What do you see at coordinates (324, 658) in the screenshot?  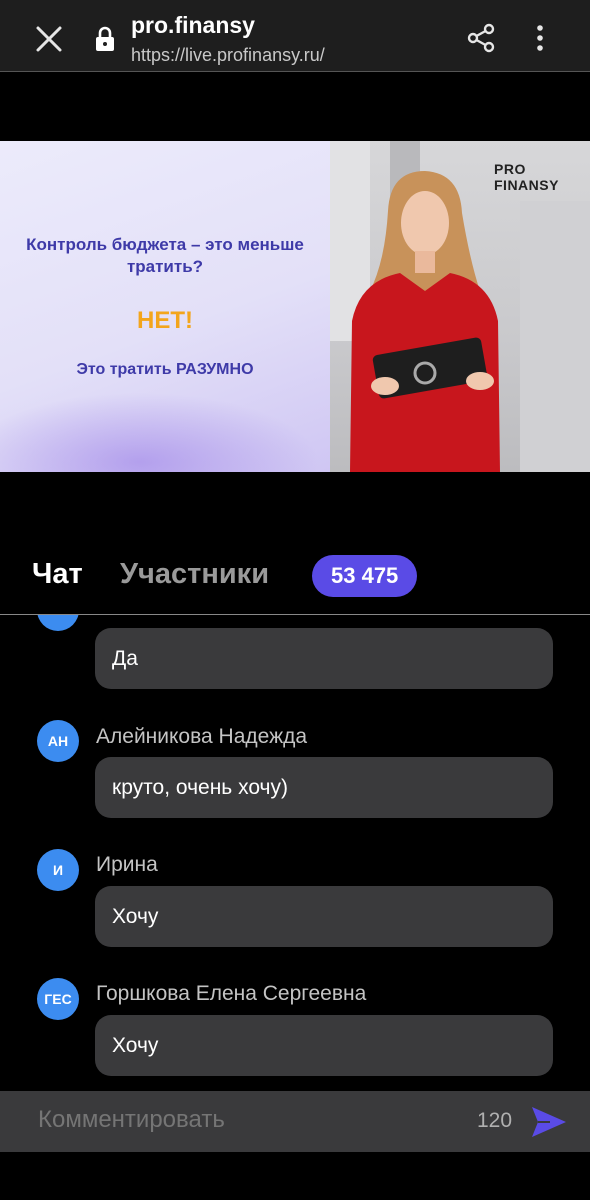 I see `message-bubble: Да` at bounding box center [324, 658].